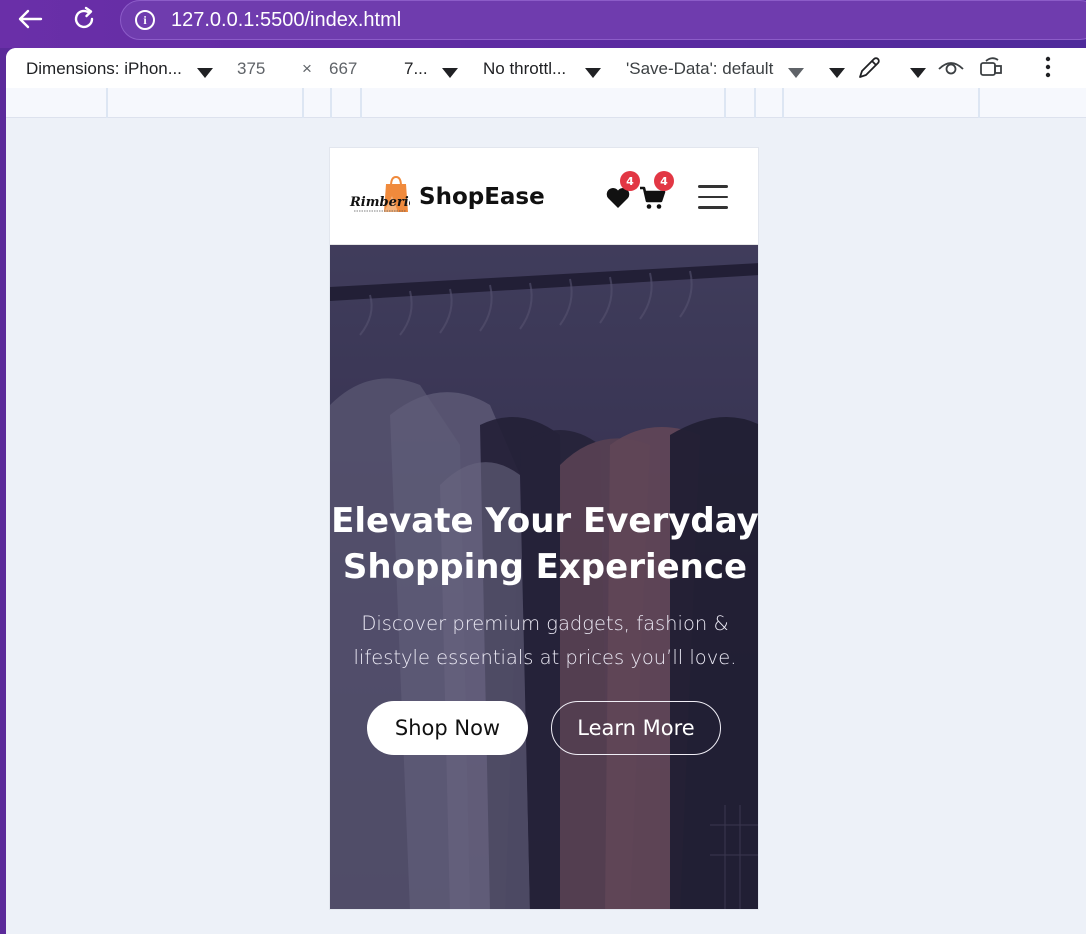 The width and height of the screenshot is (1086, 934). What do you see at coordinates (379, 202) in the screenshot?
I see `logo-text: Rimberio` at bounding box center [379, 202].